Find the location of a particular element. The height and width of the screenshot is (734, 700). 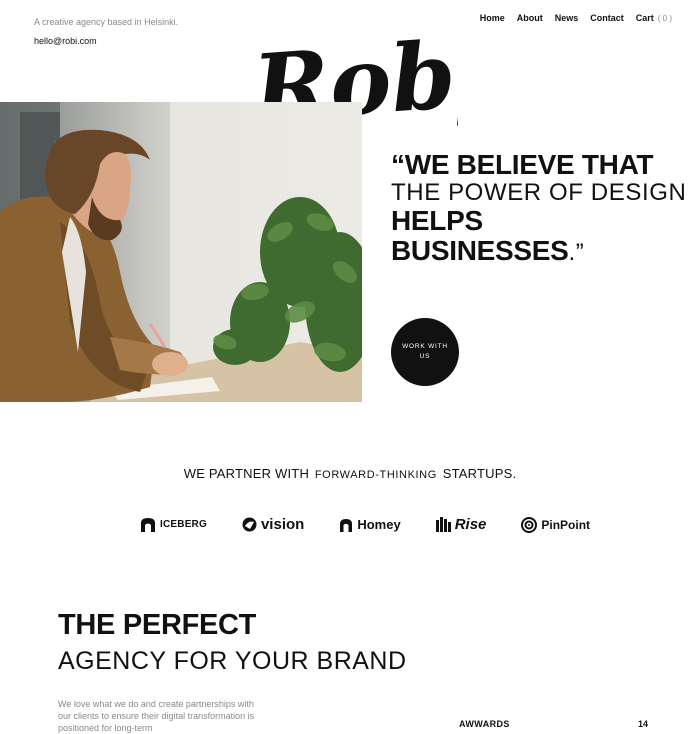

nav-about: About is located at coordinates (530, 18).